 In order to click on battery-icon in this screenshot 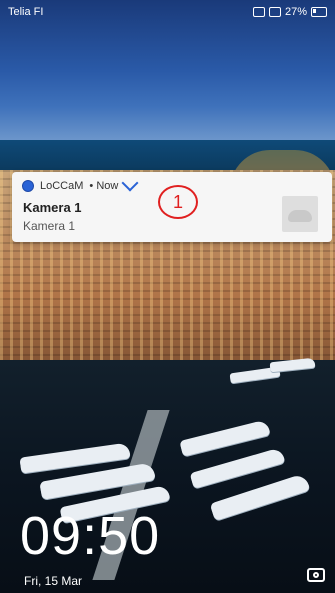, I will do `click(319, 12)`.